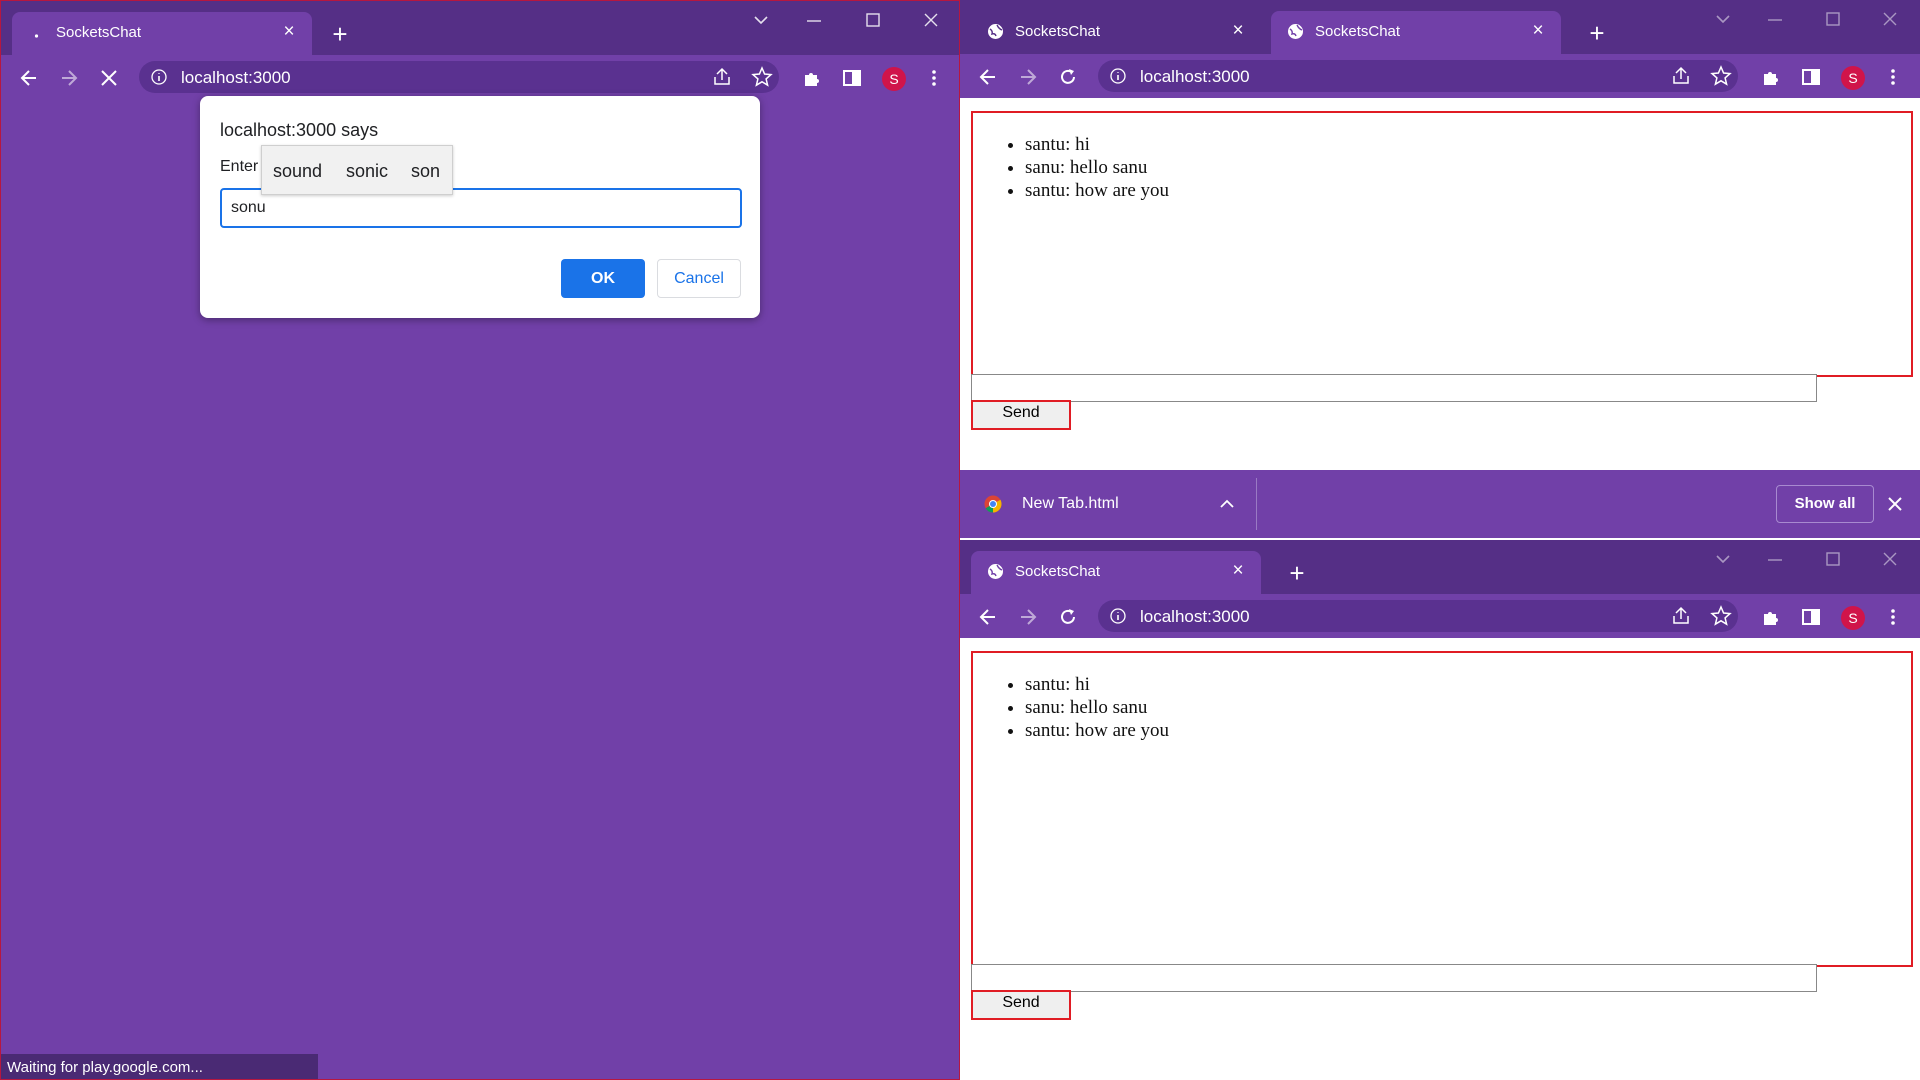  Describe the element at coordinates (1097, 167) in the screenshot. I see `message-item: sanu: hello sanu` at that location.